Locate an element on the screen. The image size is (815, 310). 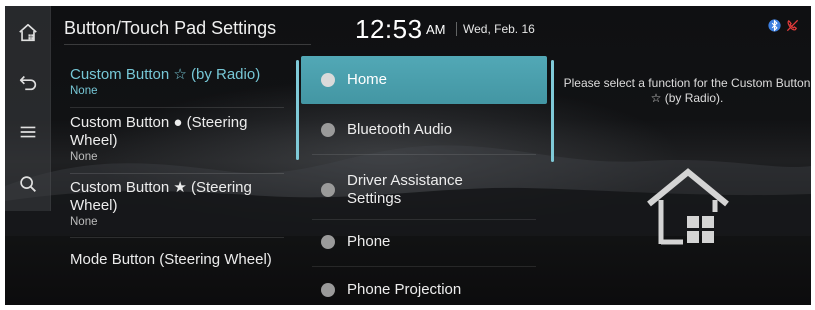
status-icons is located at coordinates (783, 25).